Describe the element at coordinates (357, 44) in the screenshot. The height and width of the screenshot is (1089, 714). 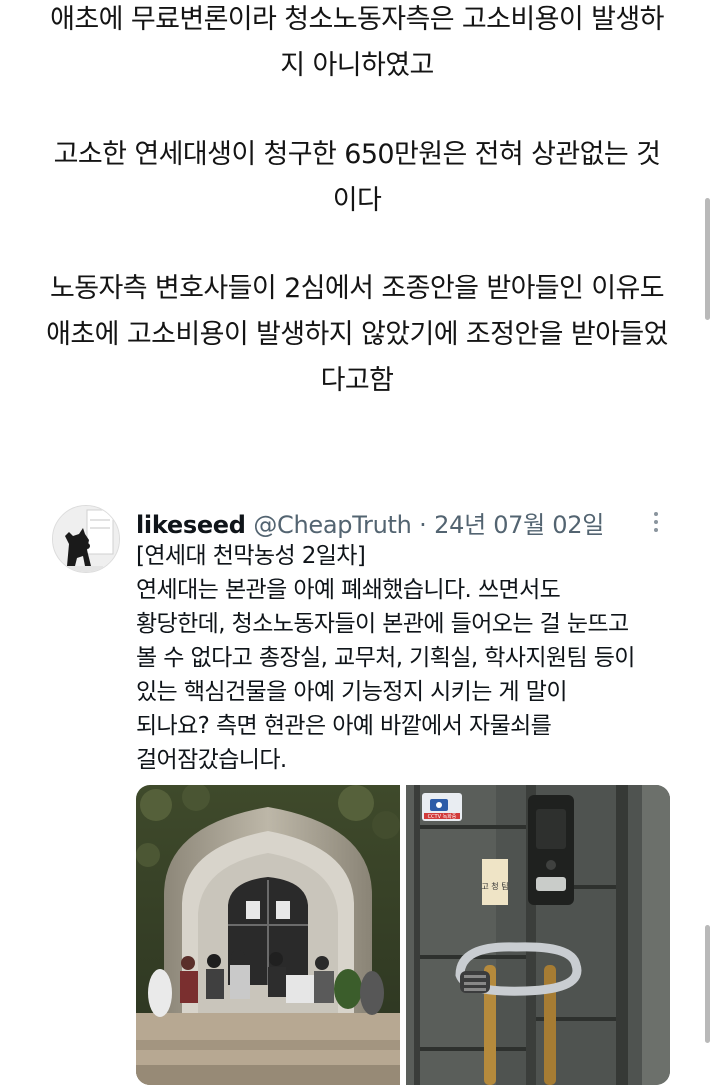
I see `article-paragraph-1: 애초에 무료변론이라 청소노동자측은 고소비용이 발생하 지 아니하였고` at that location.